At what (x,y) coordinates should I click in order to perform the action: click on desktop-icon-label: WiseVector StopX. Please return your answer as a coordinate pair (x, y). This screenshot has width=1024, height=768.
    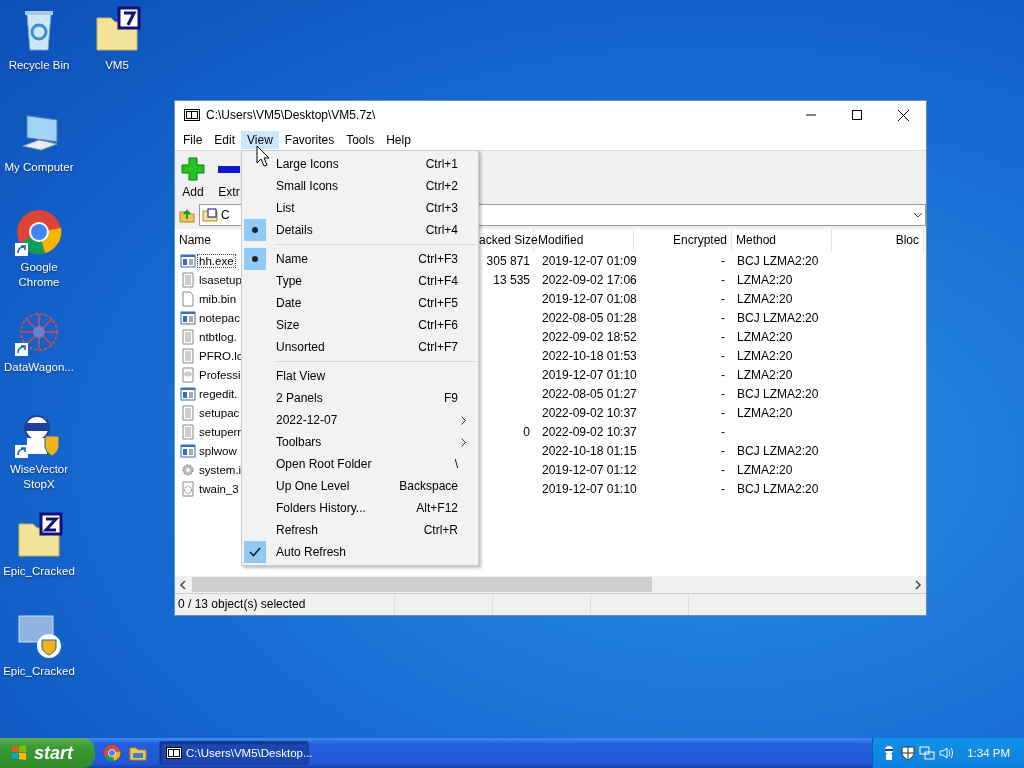
    Looking at the image, I should click on (39, 477).